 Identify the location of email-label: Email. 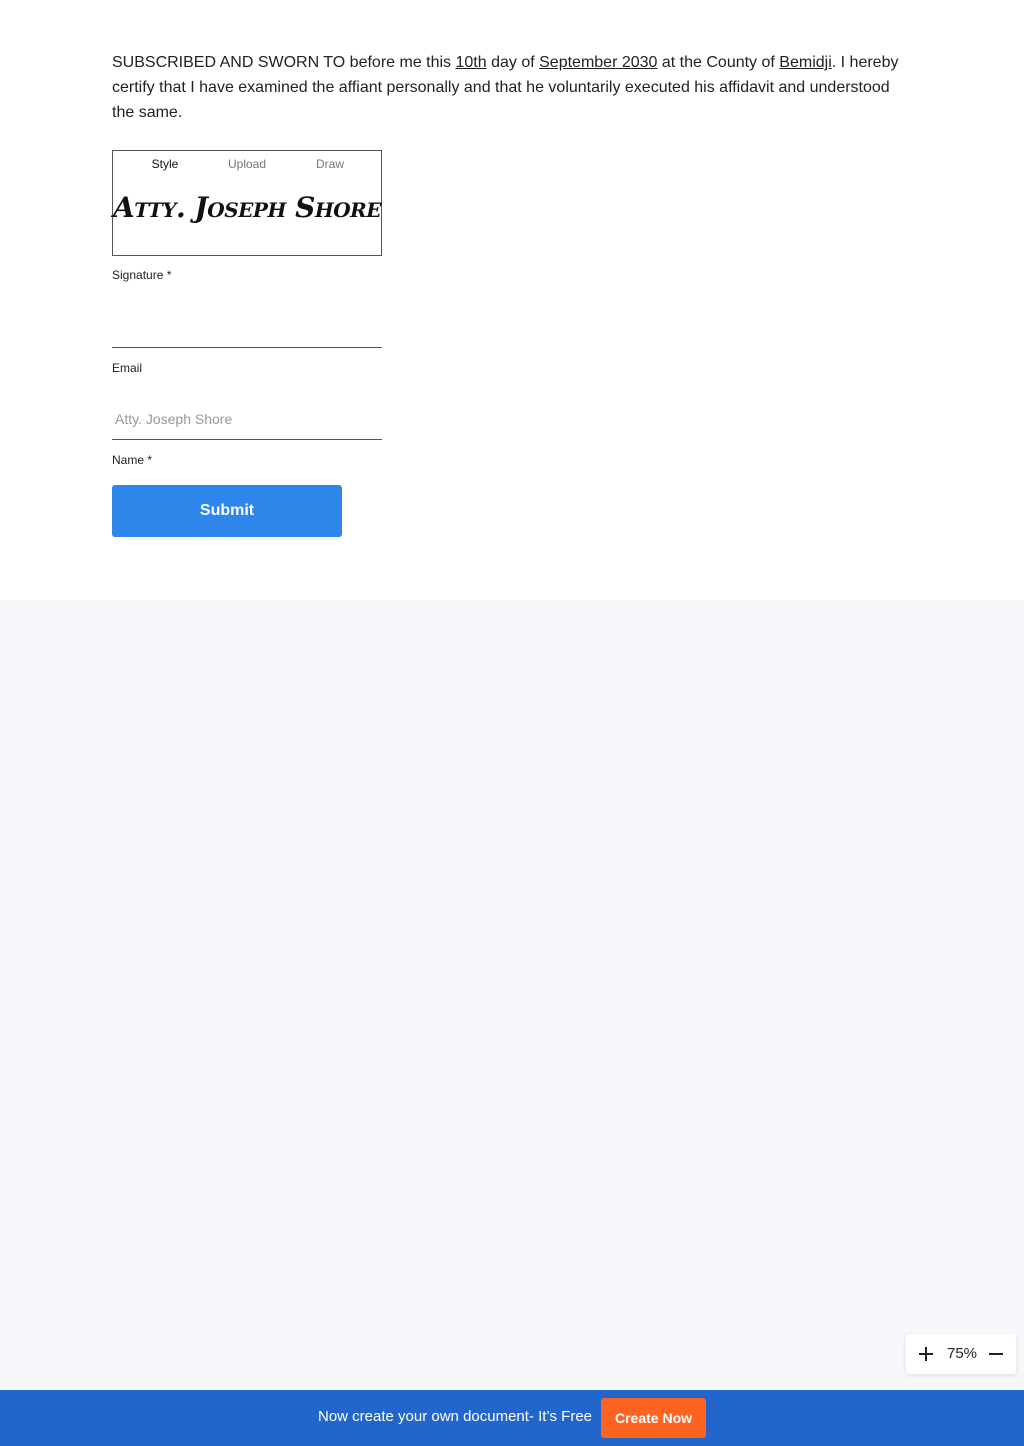
(127, 368).